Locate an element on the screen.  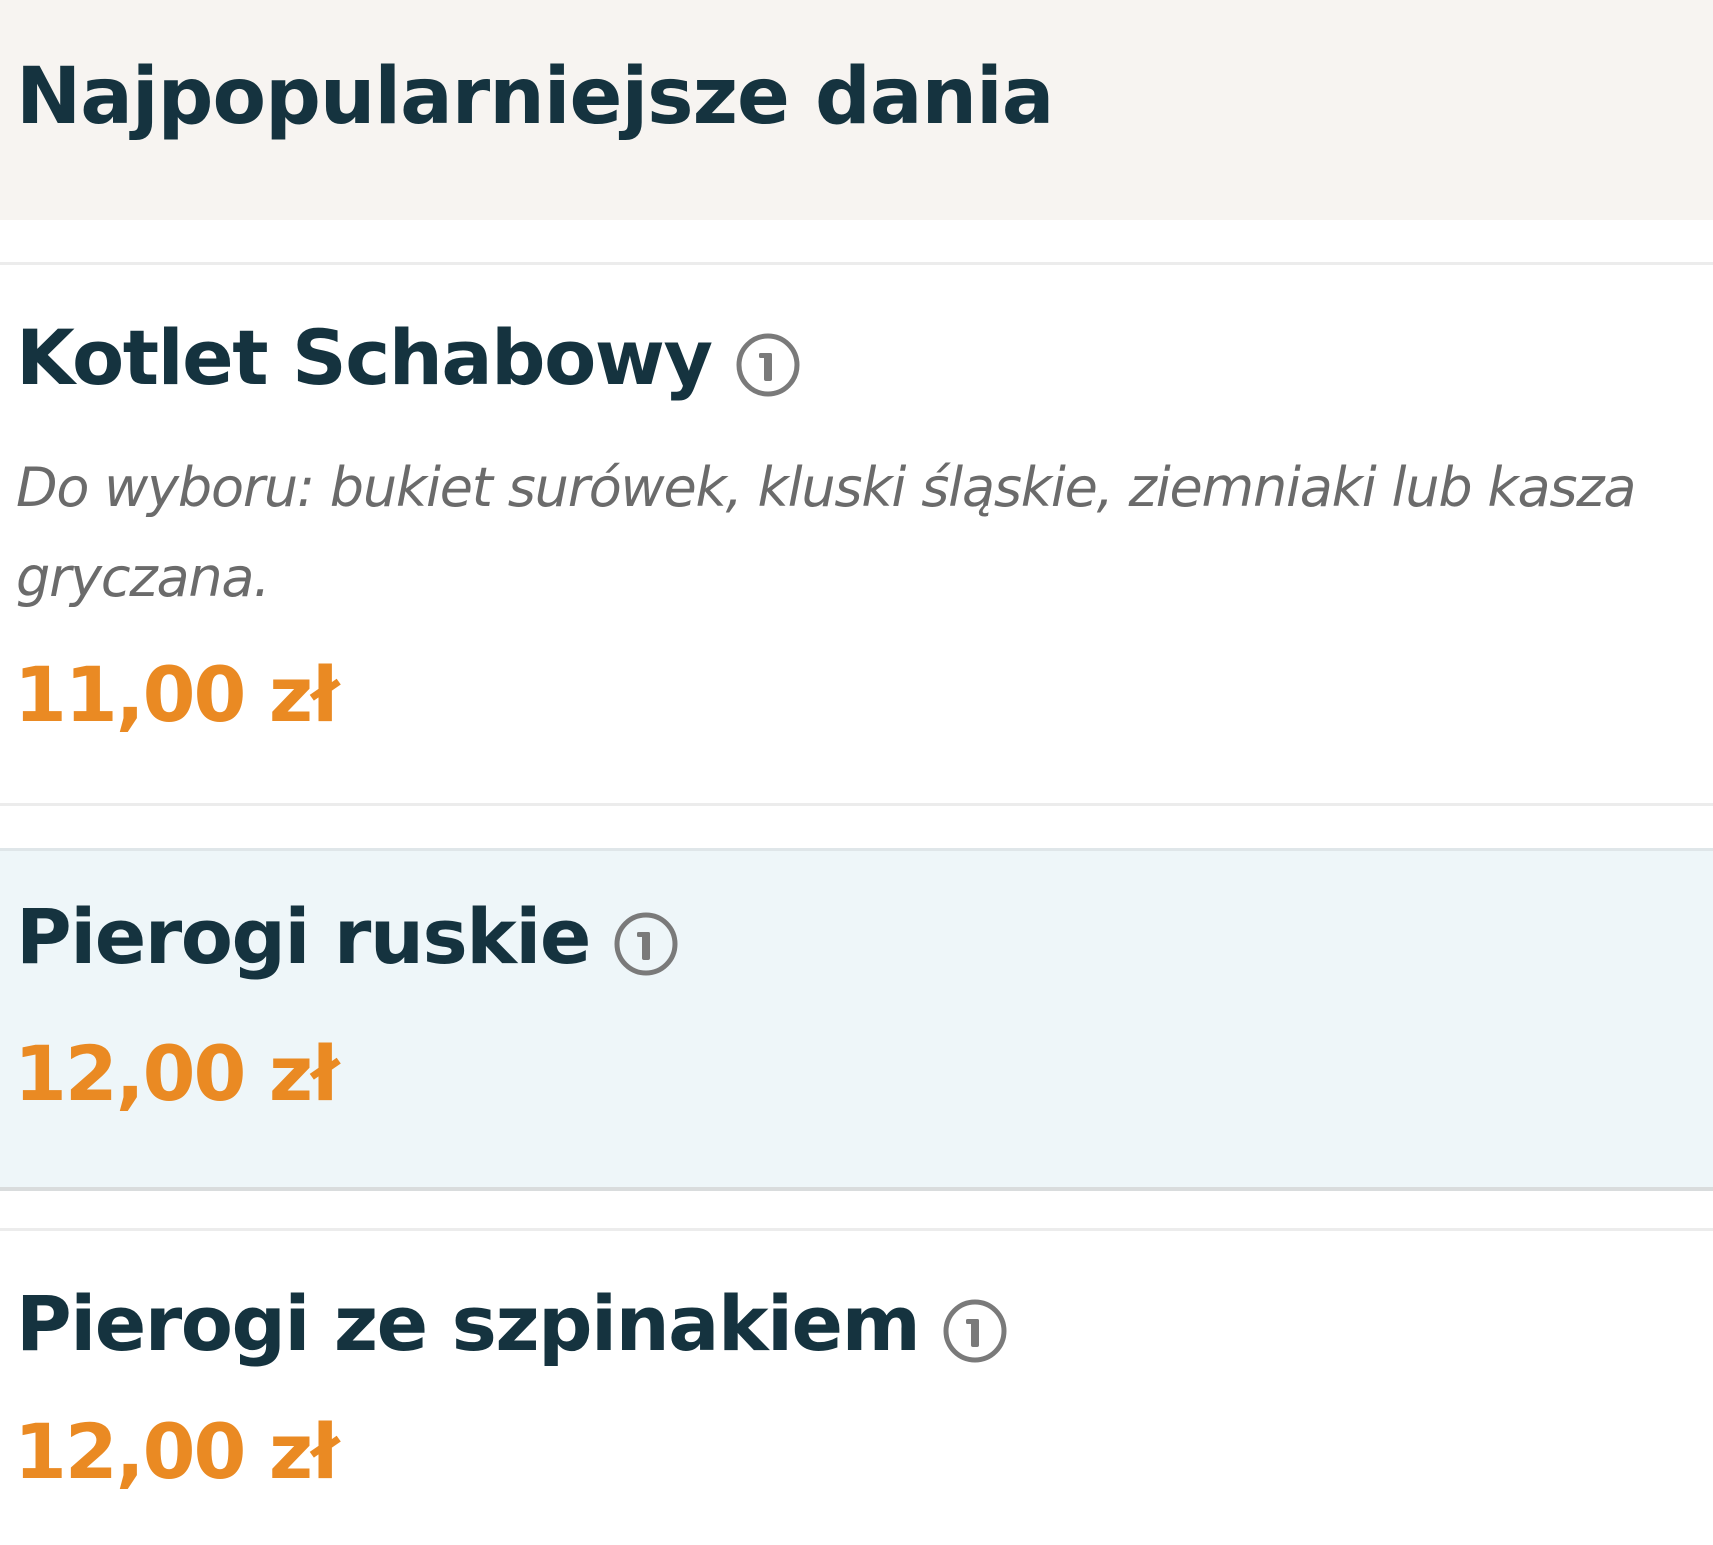
dish-name: Kotlet Schabowy is located at coordinates (364, 357).